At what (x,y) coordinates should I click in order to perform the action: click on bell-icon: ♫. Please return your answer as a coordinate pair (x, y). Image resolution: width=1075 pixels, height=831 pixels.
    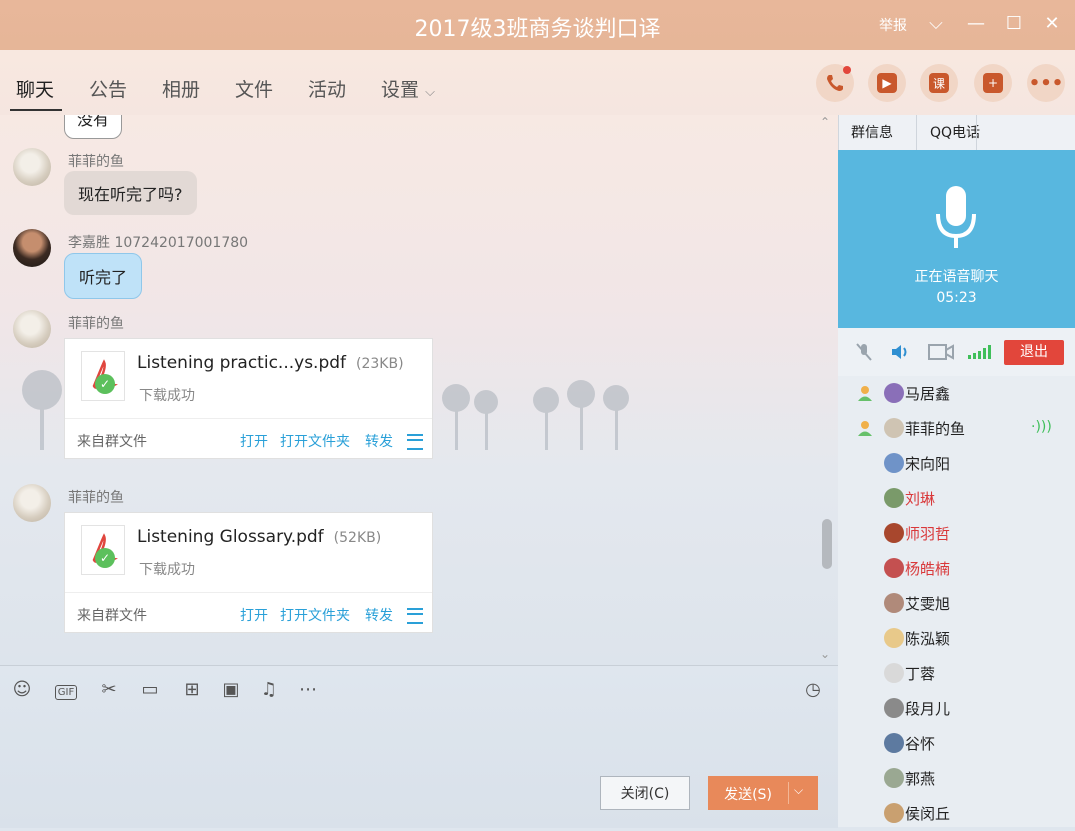
    Looking at the image, I should click on (269, 690).